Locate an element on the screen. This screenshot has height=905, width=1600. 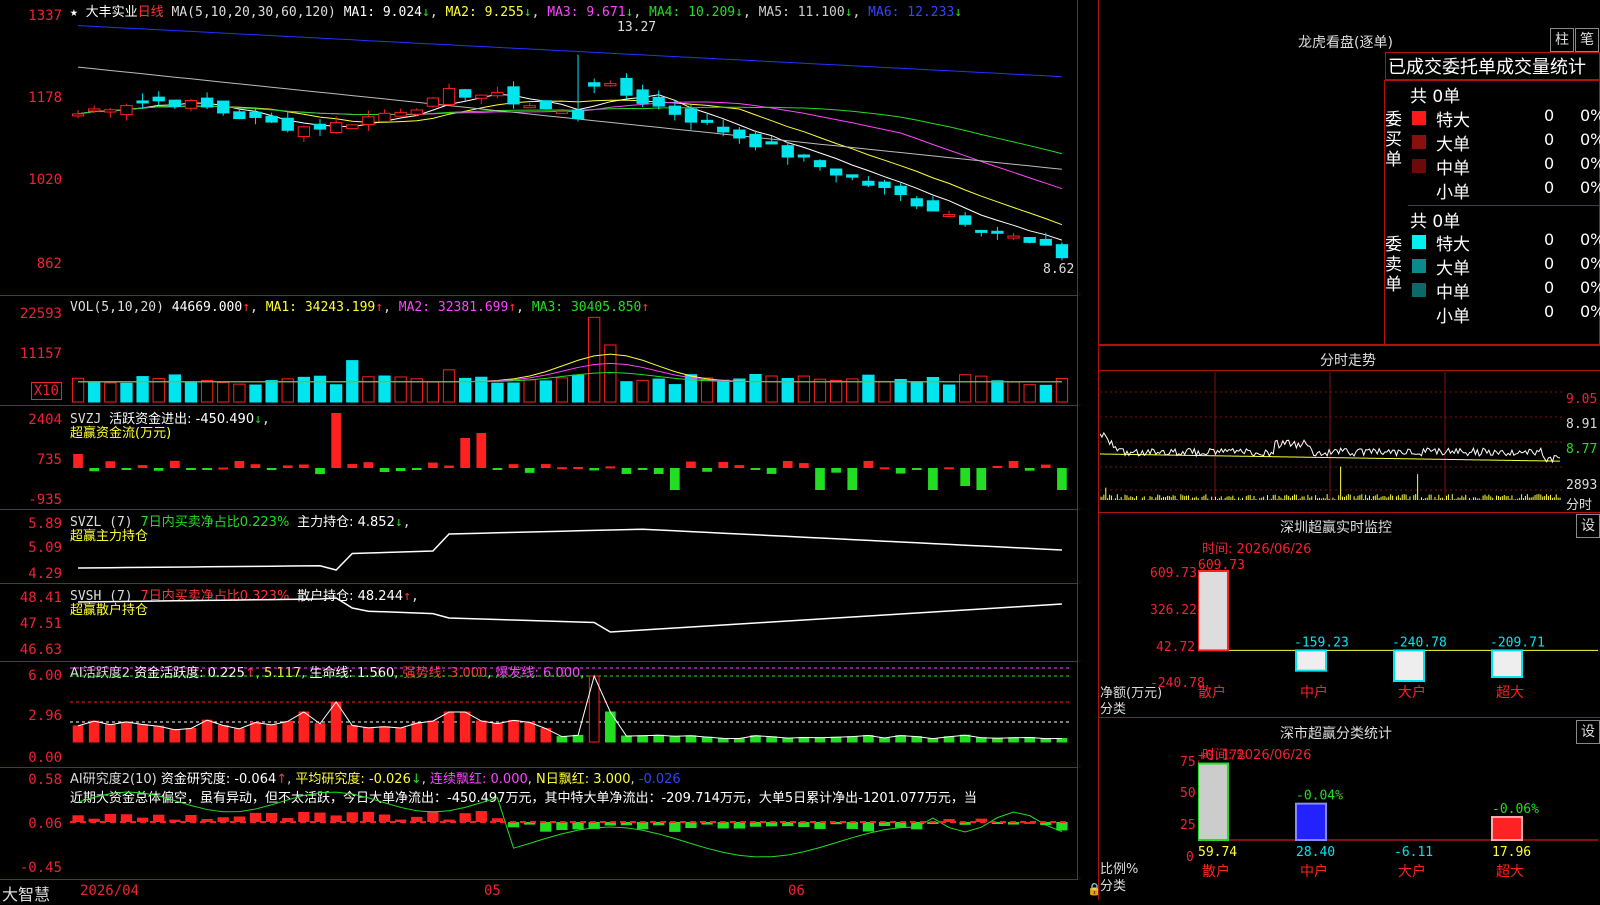
svsh-chart is located at coordinates (574, 623).